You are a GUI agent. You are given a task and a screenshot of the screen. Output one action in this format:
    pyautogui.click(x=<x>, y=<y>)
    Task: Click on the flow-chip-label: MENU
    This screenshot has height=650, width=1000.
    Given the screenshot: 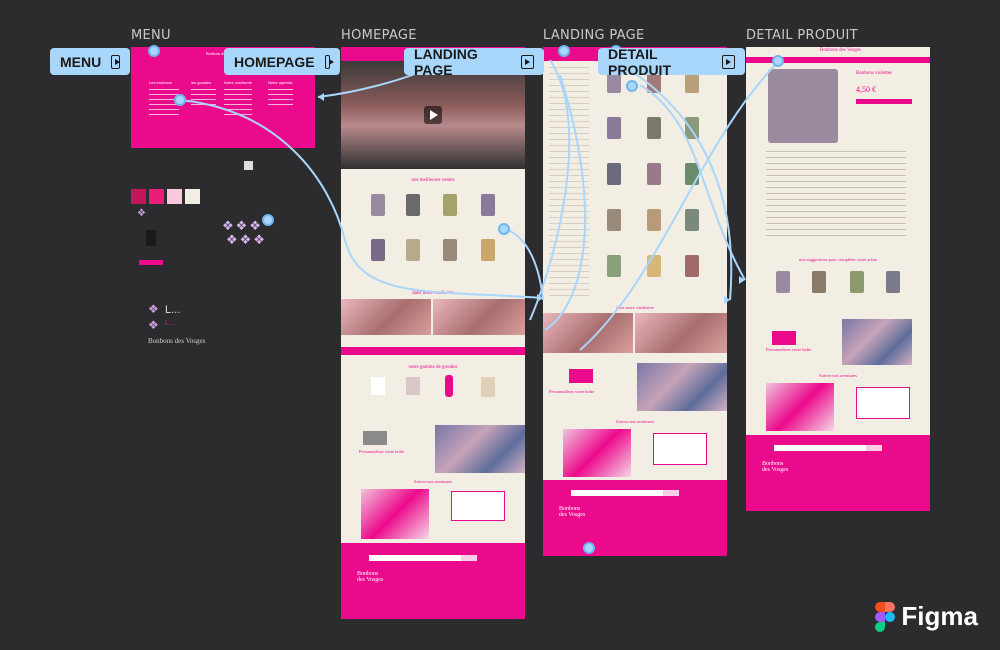 What is the action you would take?
    pyautogui.click(x=81, y=61)
    